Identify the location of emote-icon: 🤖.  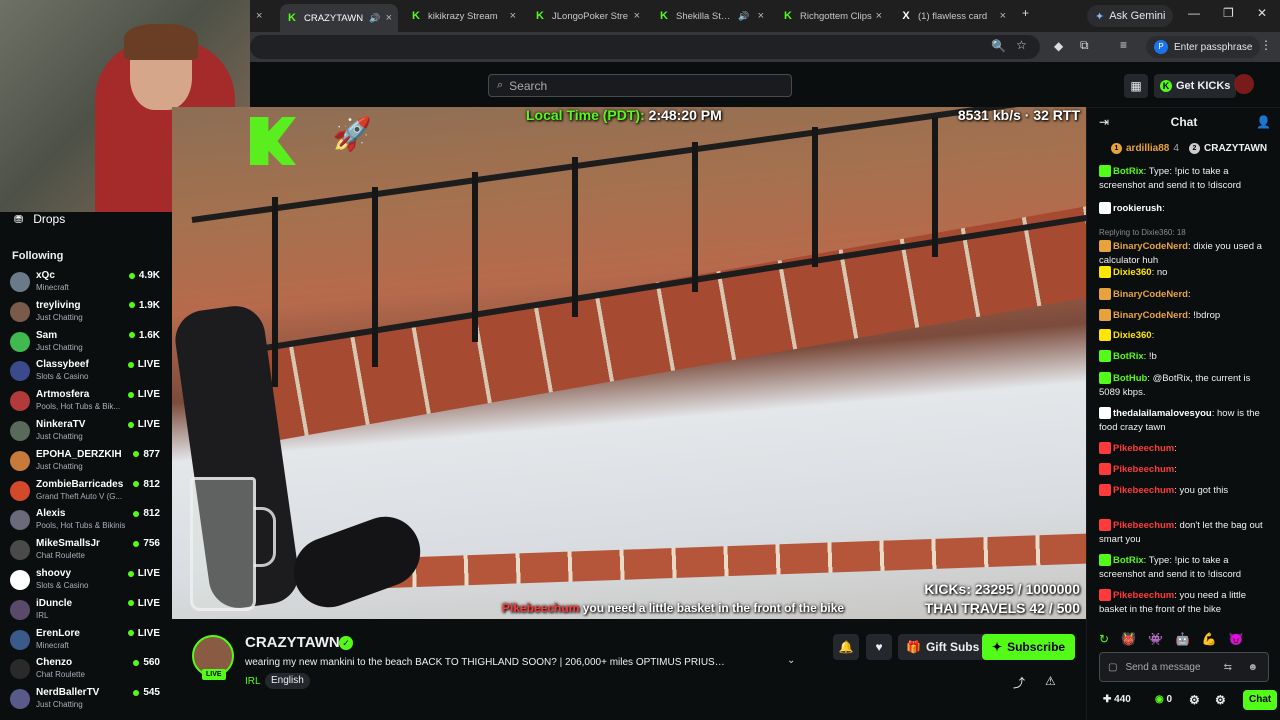
(1182, 640).